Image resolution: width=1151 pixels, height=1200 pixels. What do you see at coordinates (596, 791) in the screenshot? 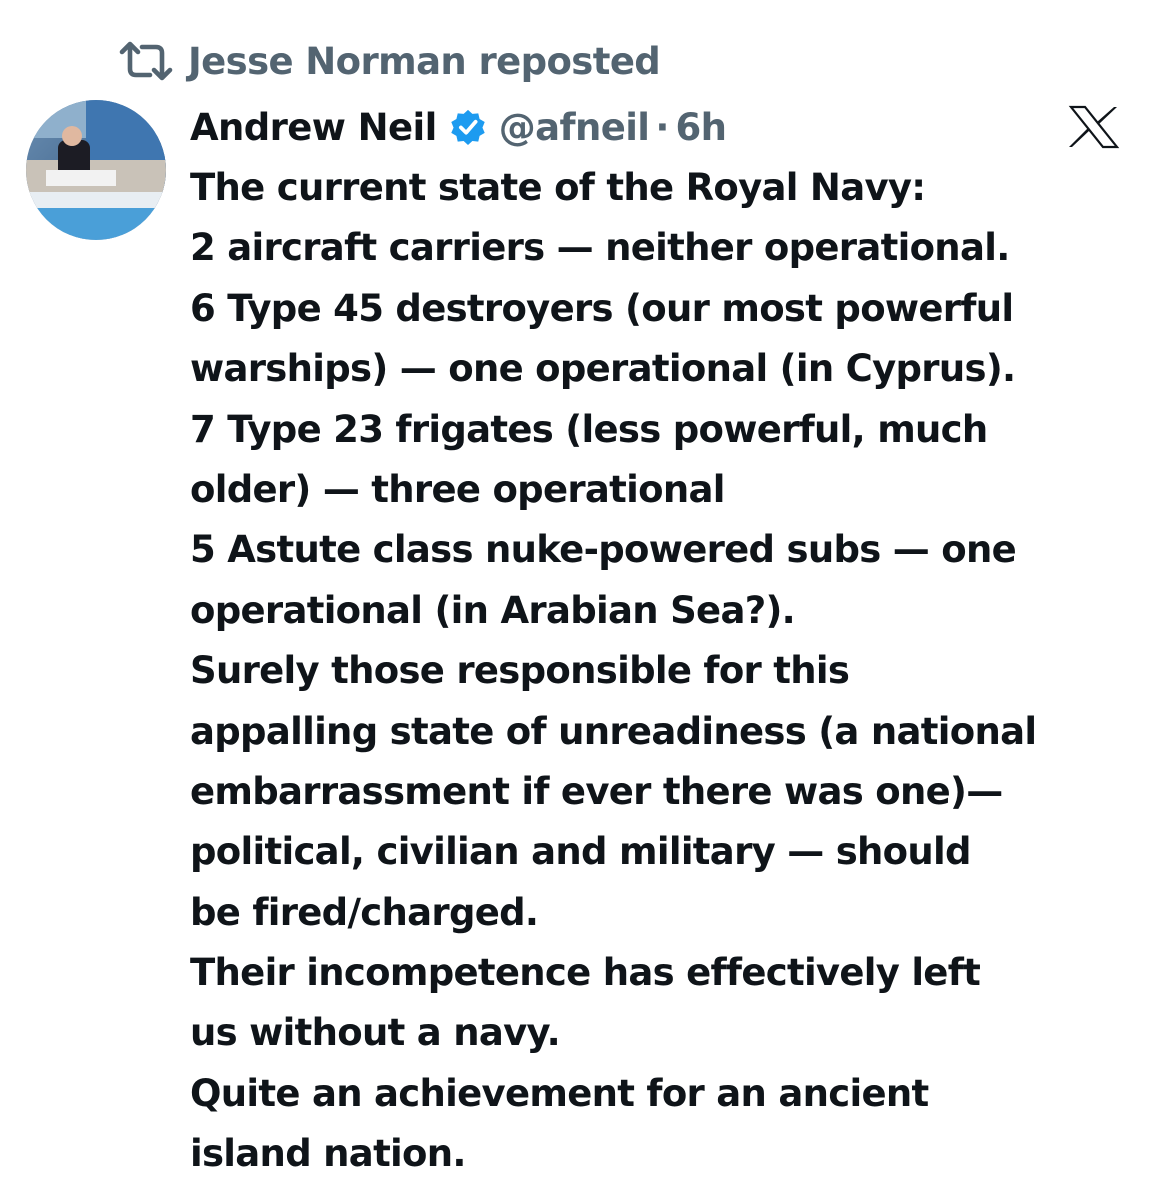
I see `post-text-line: embarrassment if ever there was one)—` at bounding box center [596, 791].